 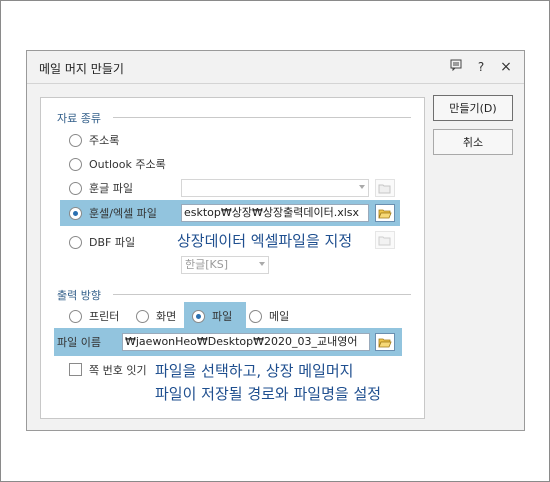 I want to click on dbf-encoding-value: 한글[KS], so click(x=207, y=264).